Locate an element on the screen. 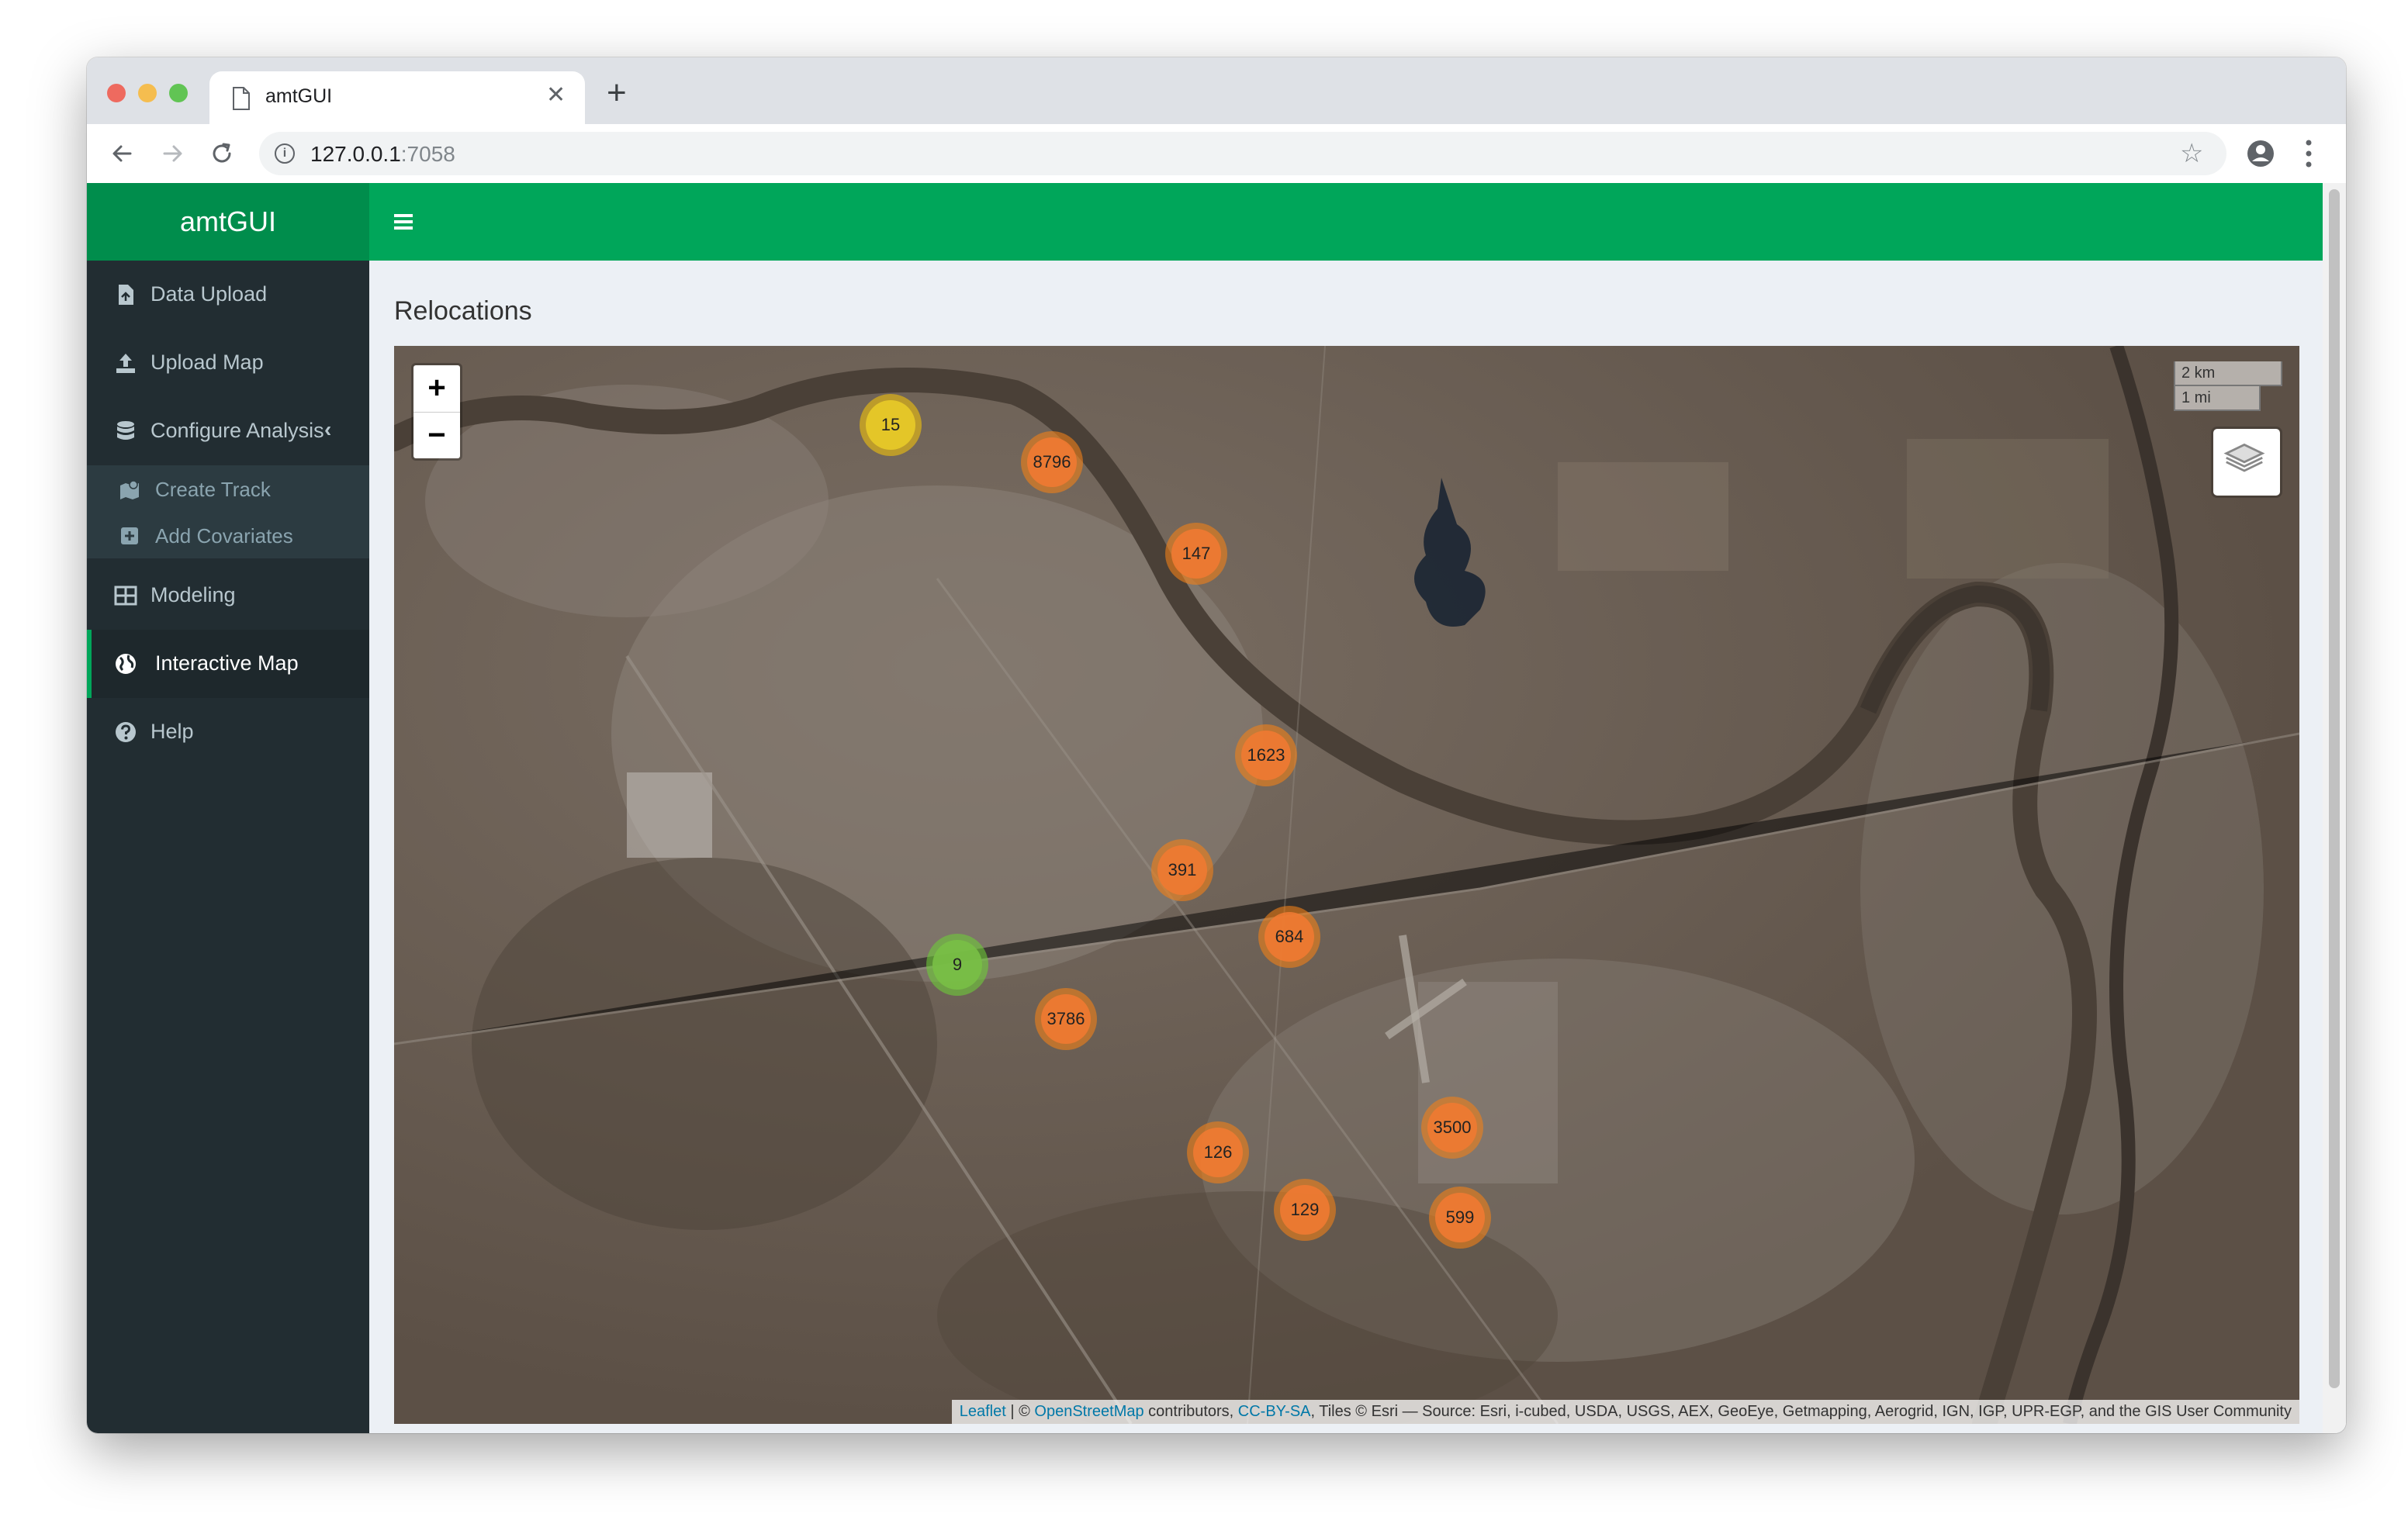 This screenshot has height=1534, width=2408. minimize-window-button is located at coordinates (147, 93).